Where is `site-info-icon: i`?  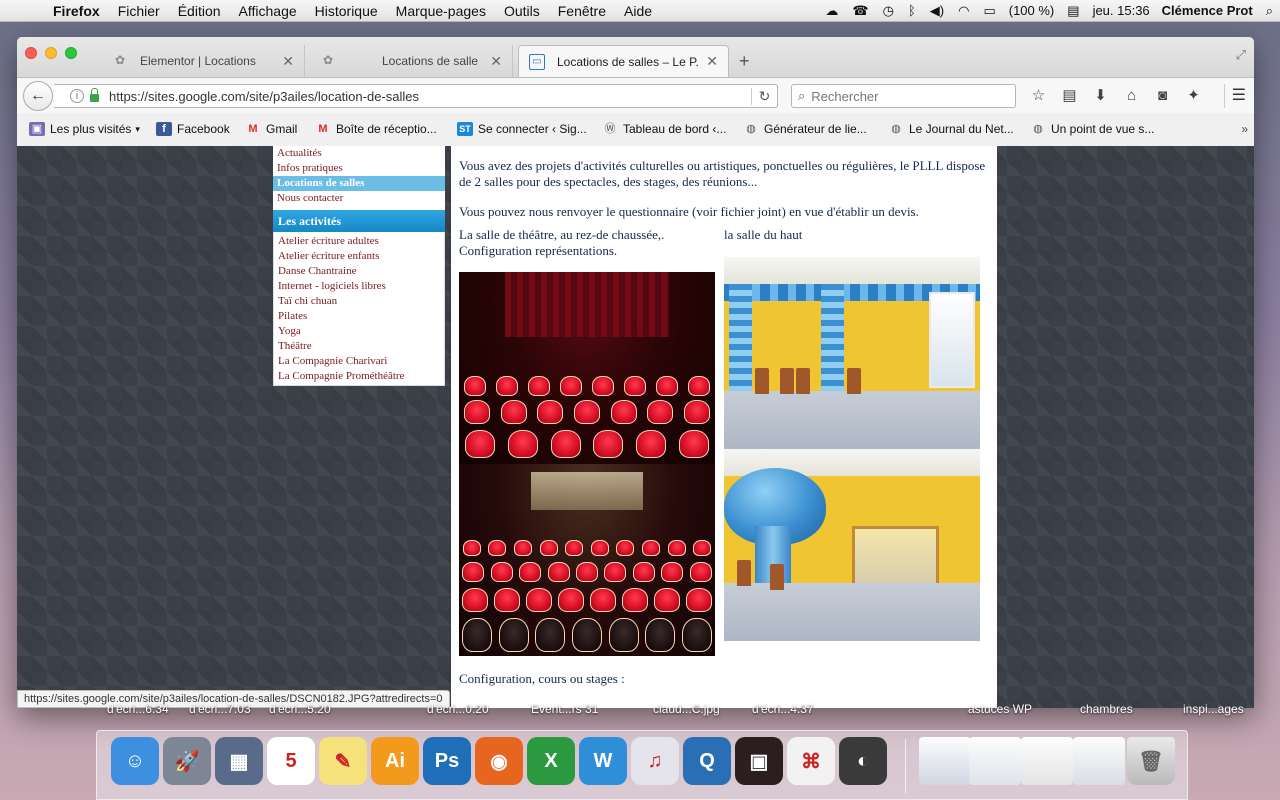 site-info-icon: i is located at coordinates (77, 96).